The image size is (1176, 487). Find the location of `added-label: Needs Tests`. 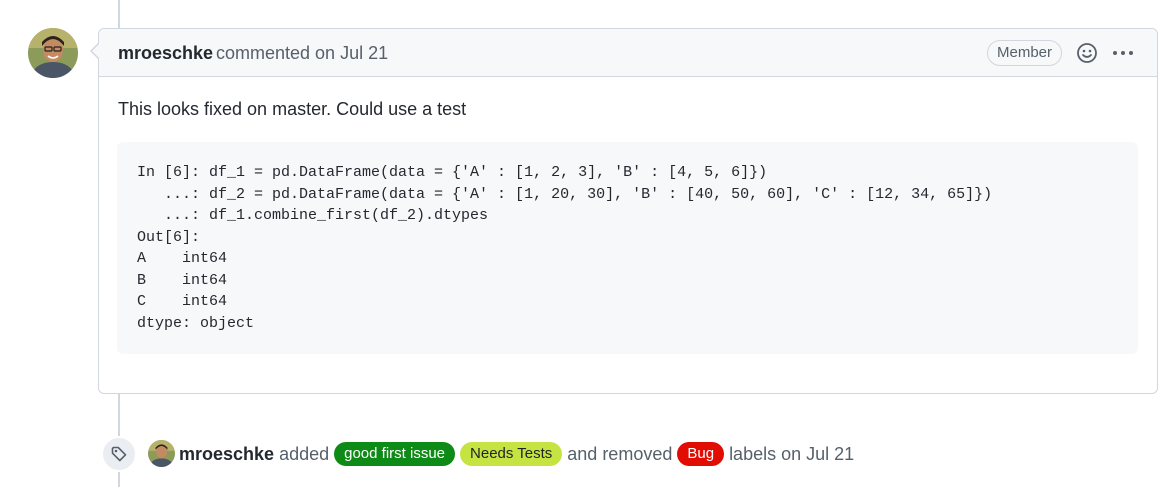

added-label: Needs Tests is located at coordinates (511, 454).